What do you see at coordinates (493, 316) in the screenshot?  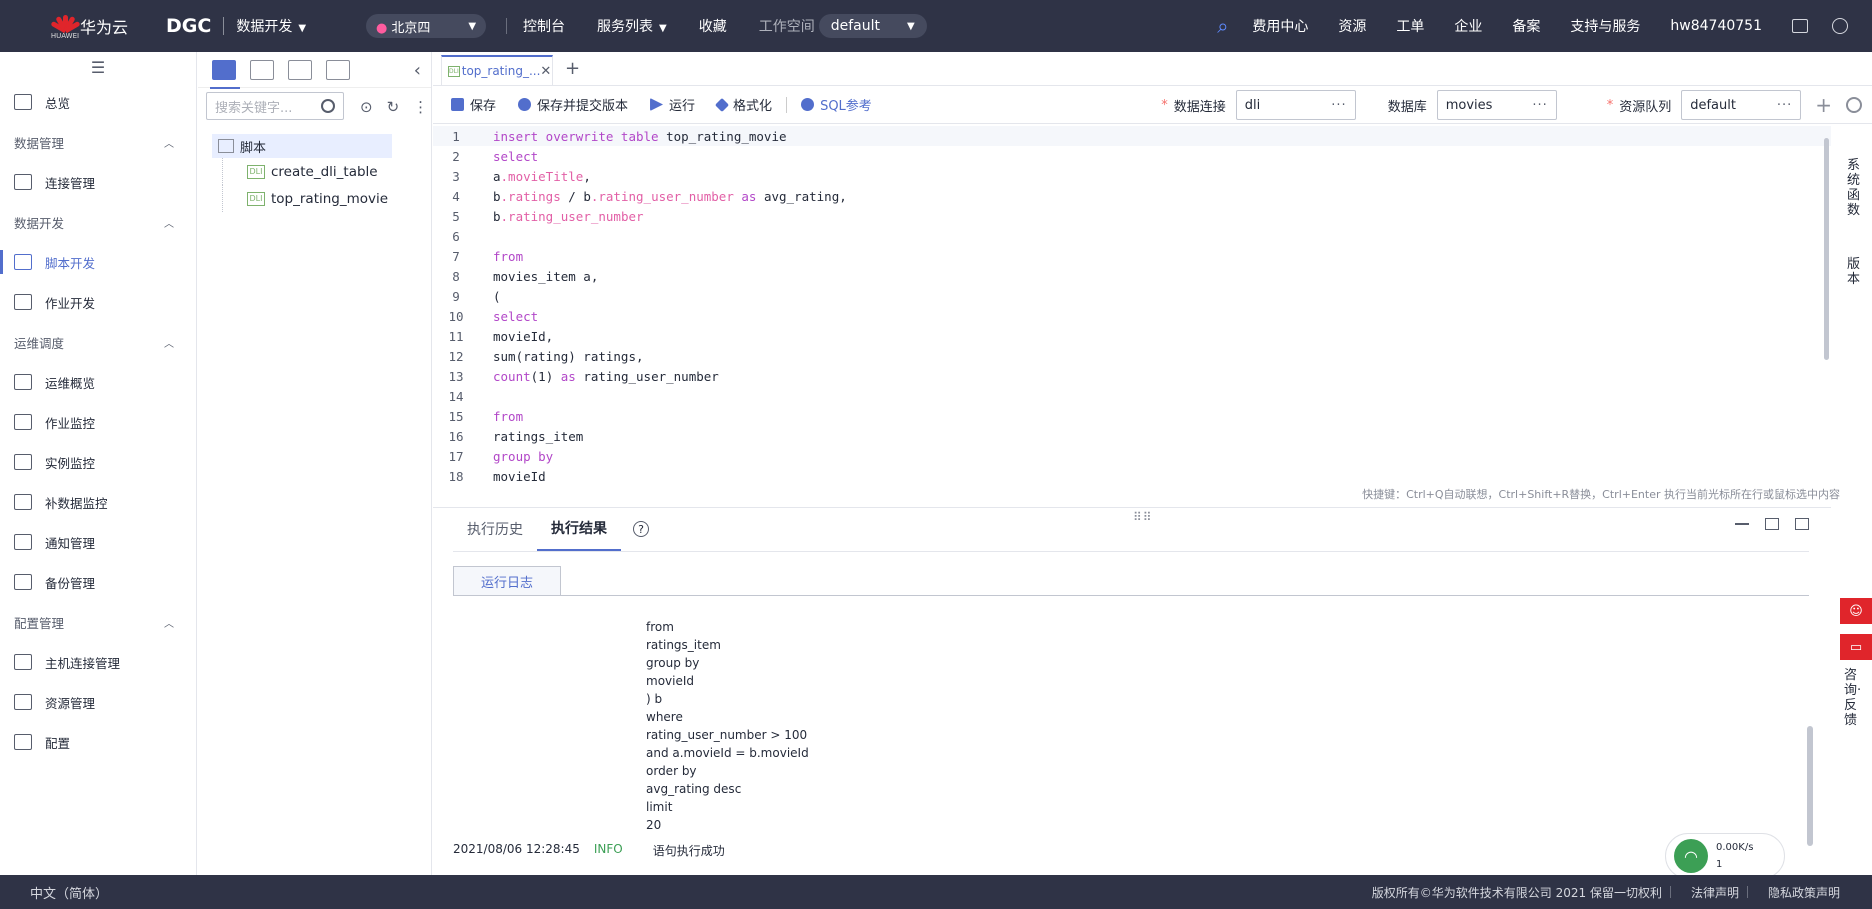 I see `code-line: 10 select` at bounding box center [493, 316].